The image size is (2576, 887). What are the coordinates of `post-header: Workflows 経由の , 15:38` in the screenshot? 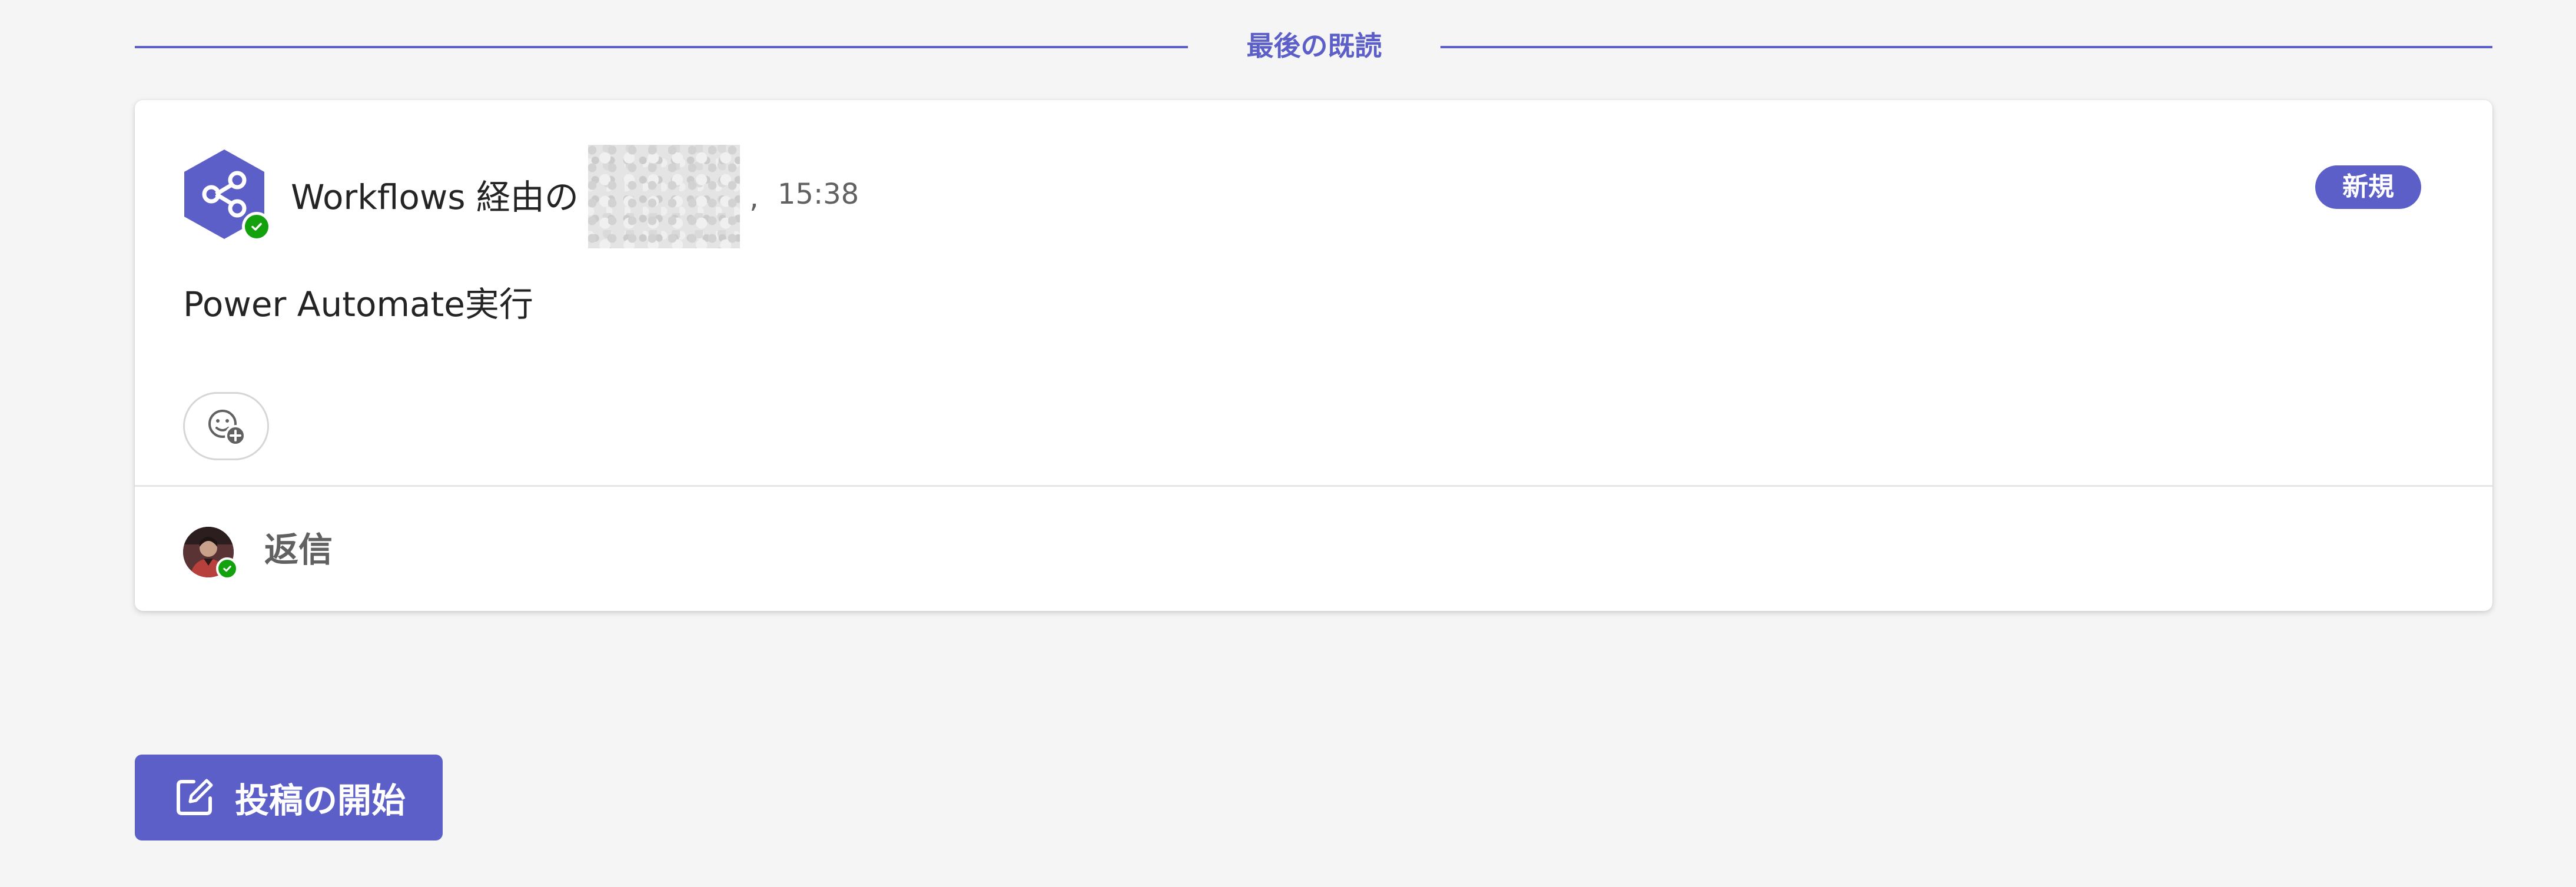 It's located at (575, 196).